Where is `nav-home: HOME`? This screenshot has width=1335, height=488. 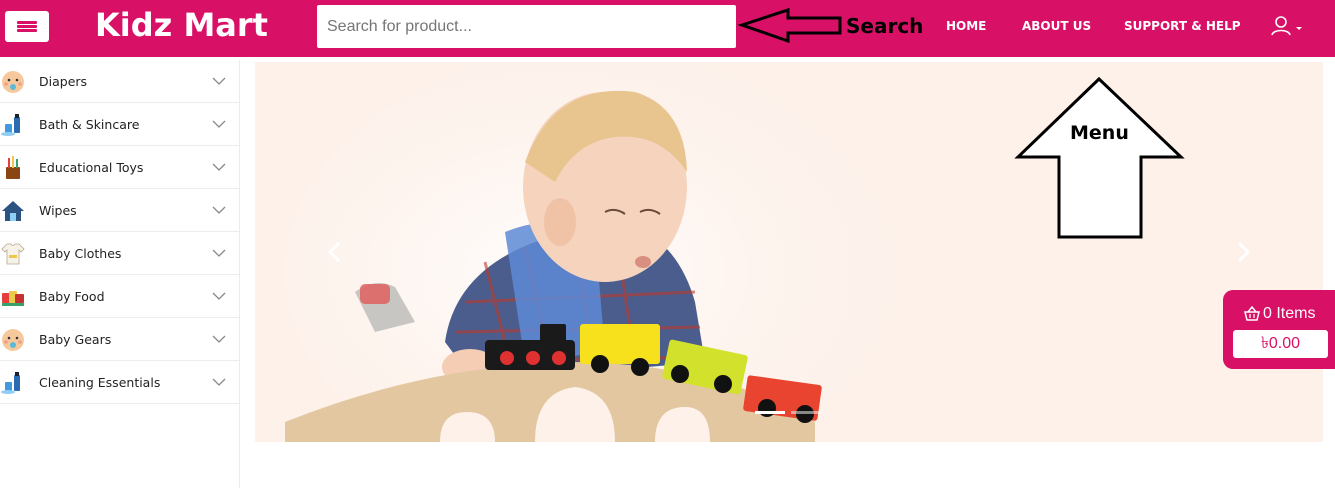
nav-home: HOME is located at coordinates (966, 26).